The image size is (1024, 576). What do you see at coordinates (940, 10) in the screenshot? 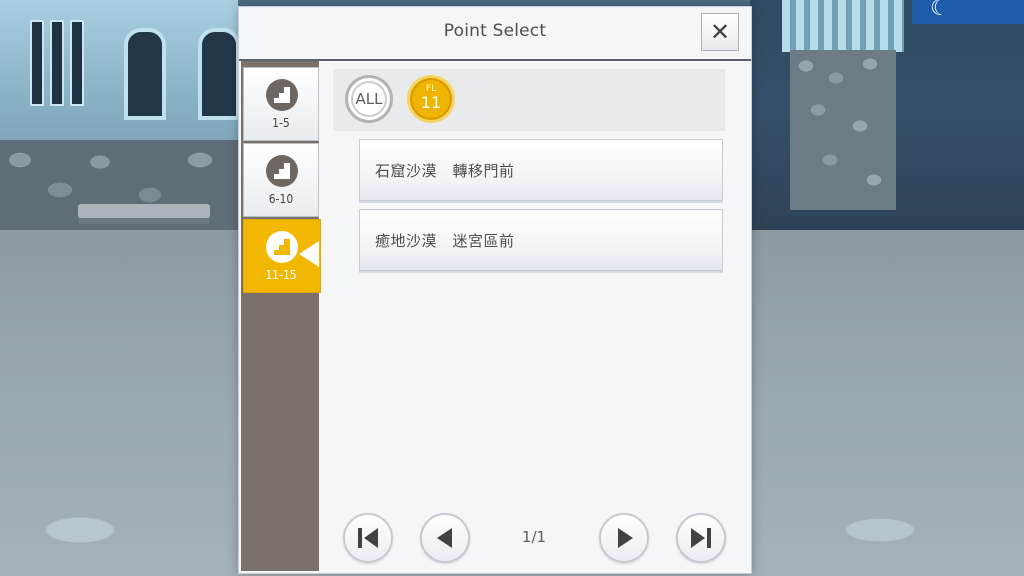
I see `banner-emblem-icon: ☾` at bounding box center [940, 10].